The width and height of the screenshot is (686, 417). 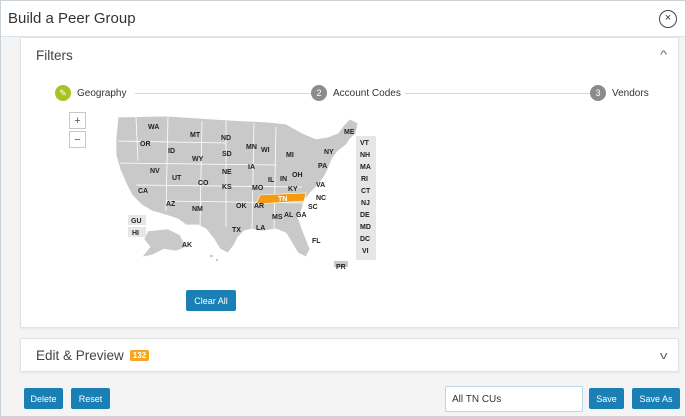 What do you see at coordinates (290, 155) in the screenshot?
I see `state-label: MI` at bounding box center [290, 155].